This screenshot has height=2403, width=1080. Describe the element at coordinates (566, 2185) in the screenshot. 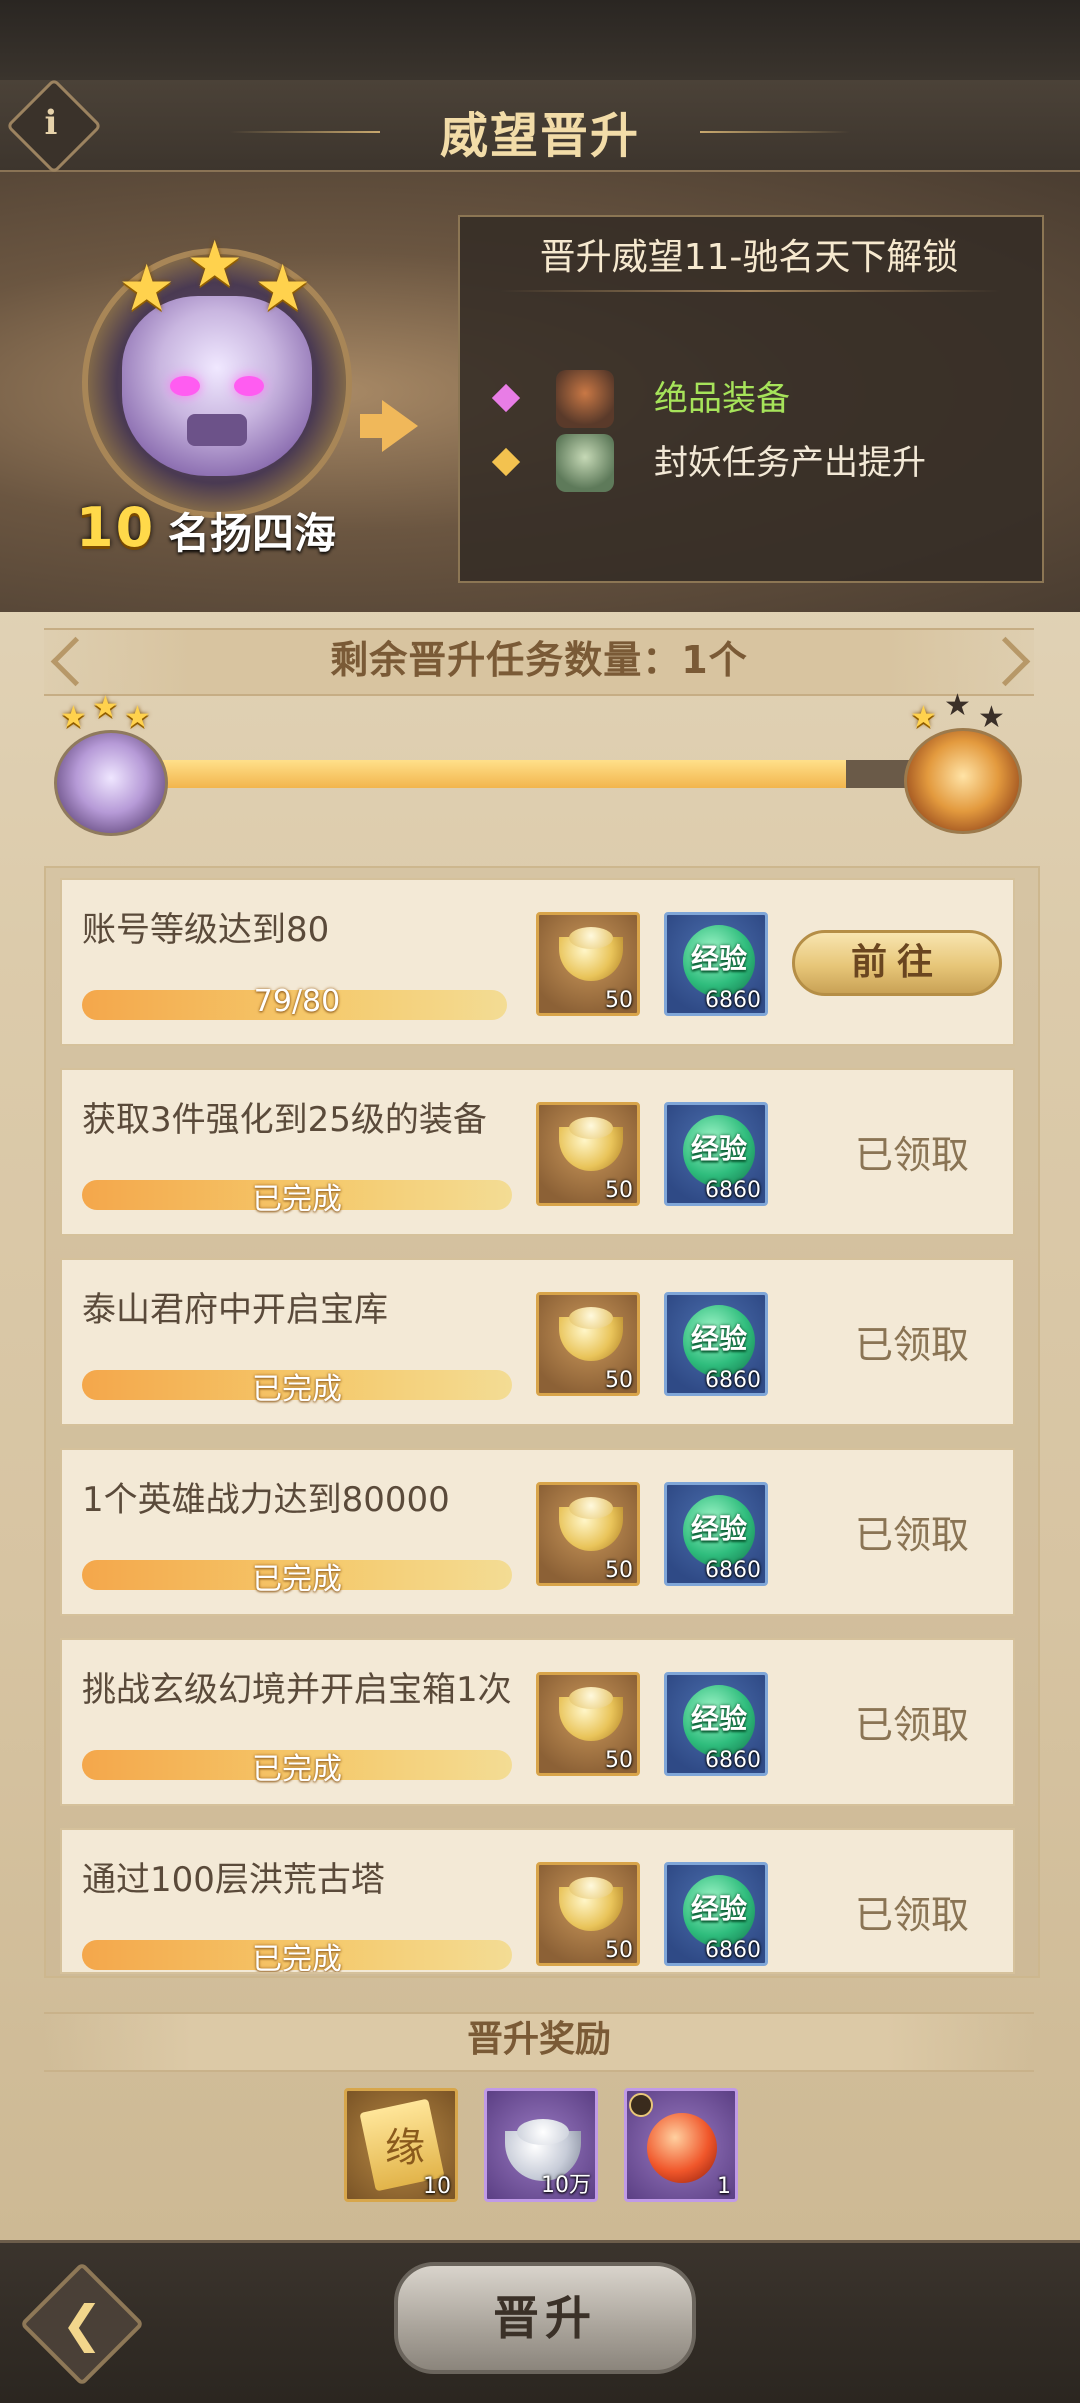

I see `reward-quantity: 10万` at that location.